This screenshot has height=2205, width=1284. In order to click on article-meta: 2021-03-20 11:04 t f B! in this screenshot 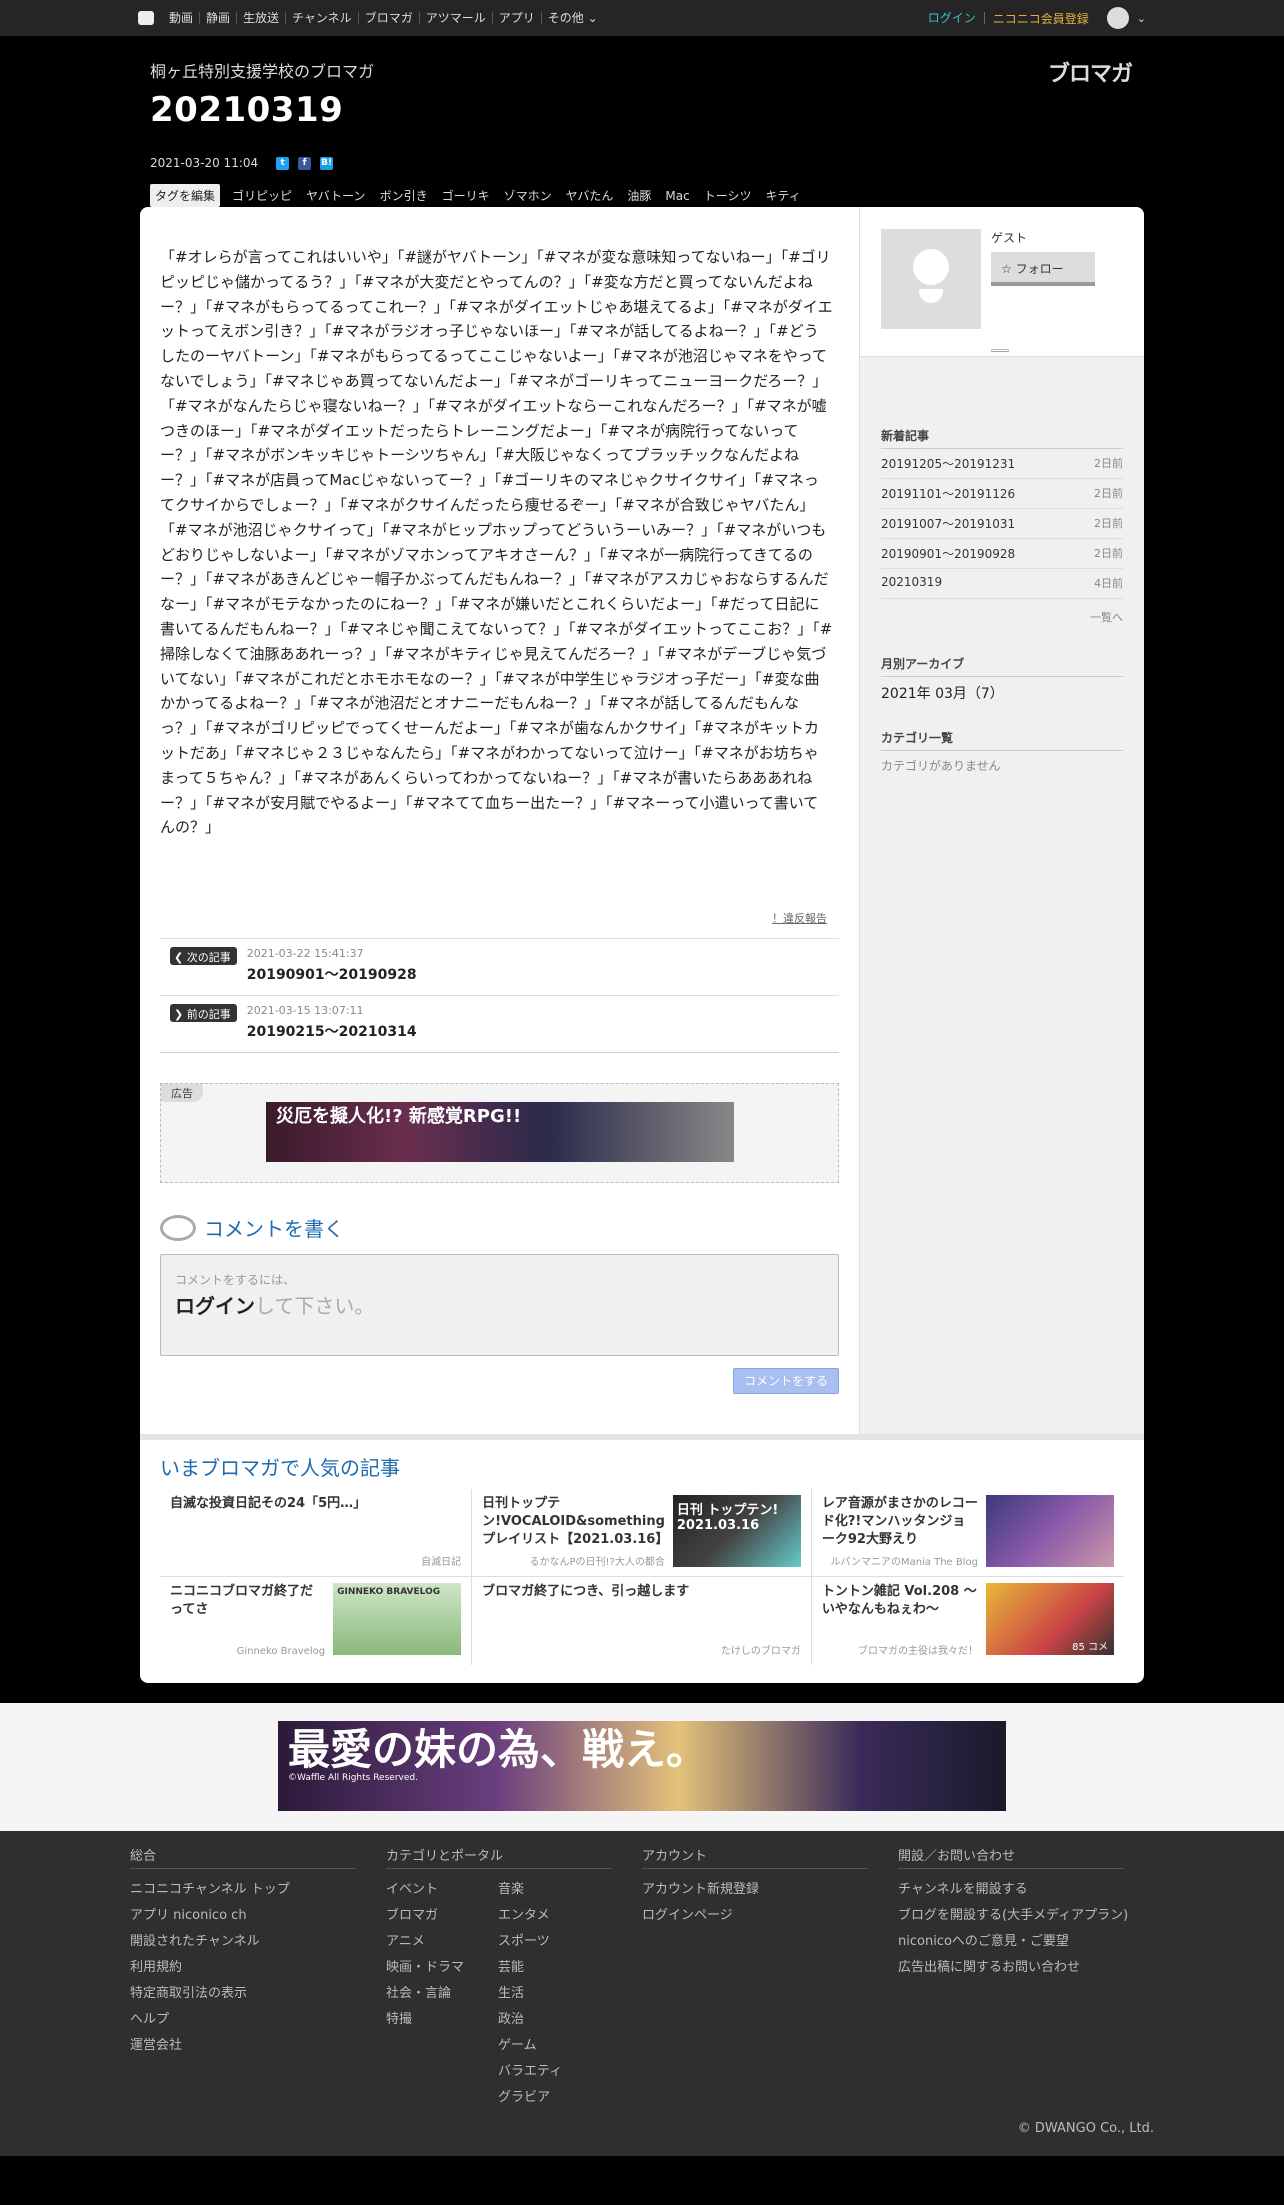, I will do `click(647, 163)`.